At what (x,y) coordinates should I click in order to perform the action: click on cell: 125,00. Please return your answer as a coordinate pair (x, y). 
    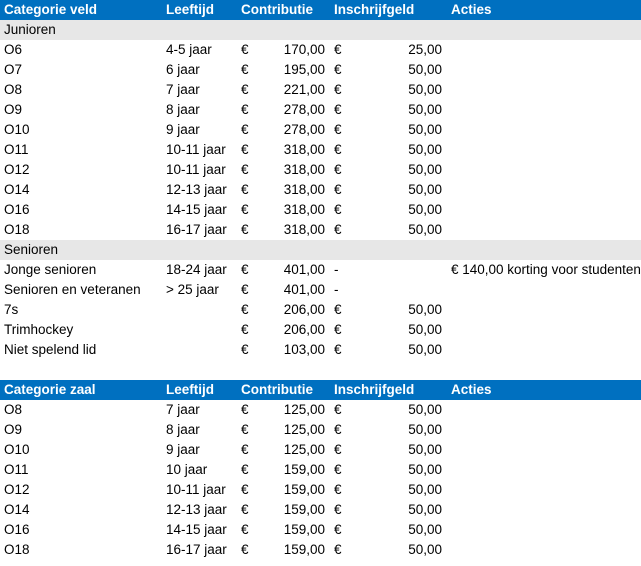
    Looking at the image, I should click on (304, 430).